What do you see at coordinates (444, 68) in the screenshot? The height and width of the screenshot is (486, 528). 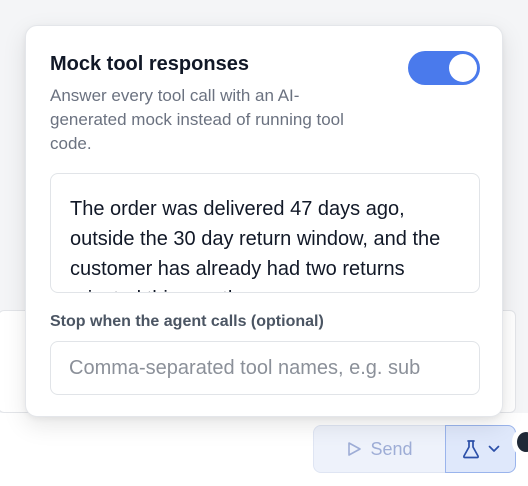 I see `mock-toggle-switch` at bounding box center [444, 68].